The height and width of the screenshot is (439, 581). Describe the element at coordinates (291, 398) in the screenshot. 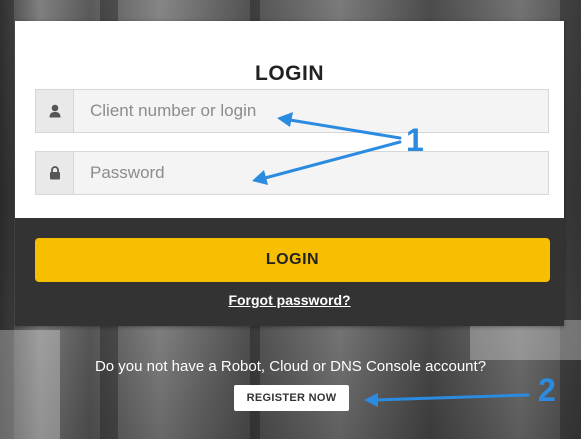

I see `register-now-button: REGISTER NOW` at that location.